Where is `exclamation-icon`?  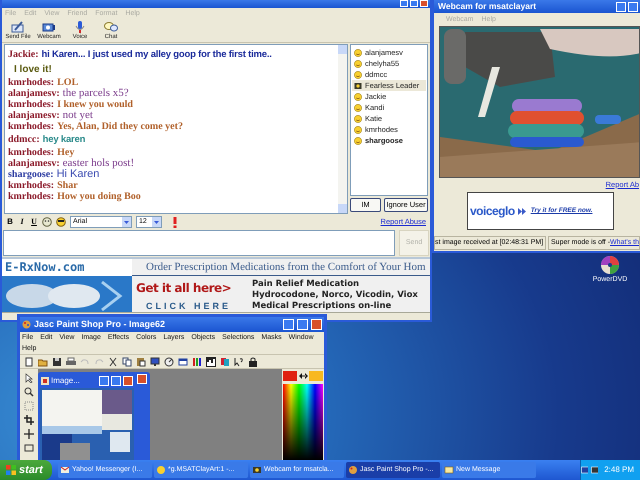
exclamation-icon is located at coordinates (175, 222).